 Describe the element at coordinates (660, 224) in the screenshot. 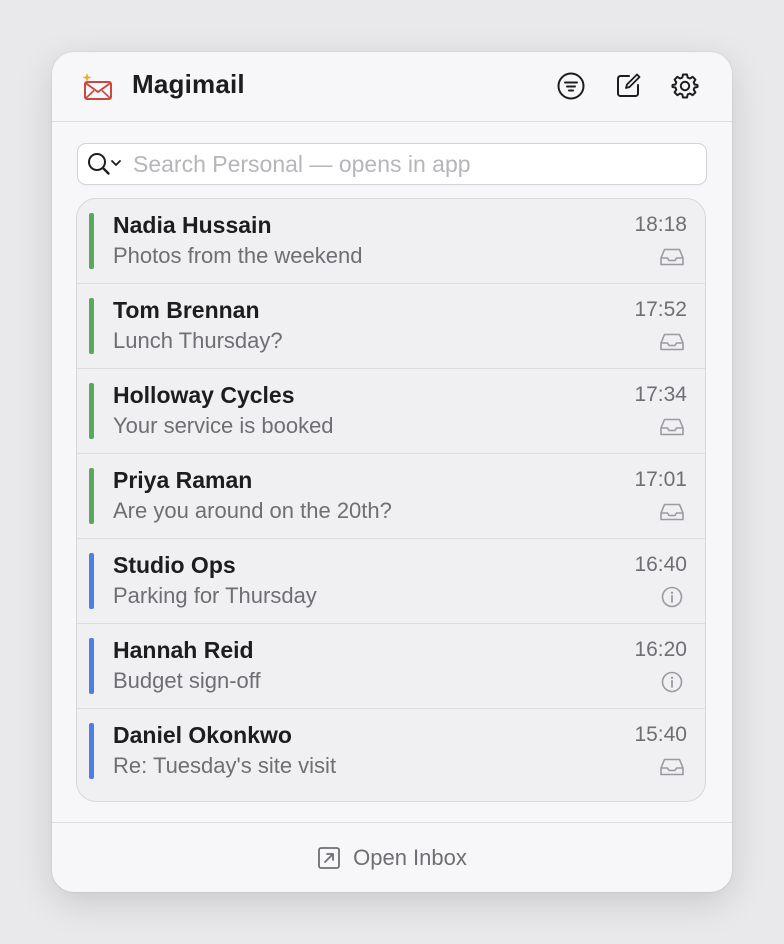

I see `message-time: 18:18` at that location.